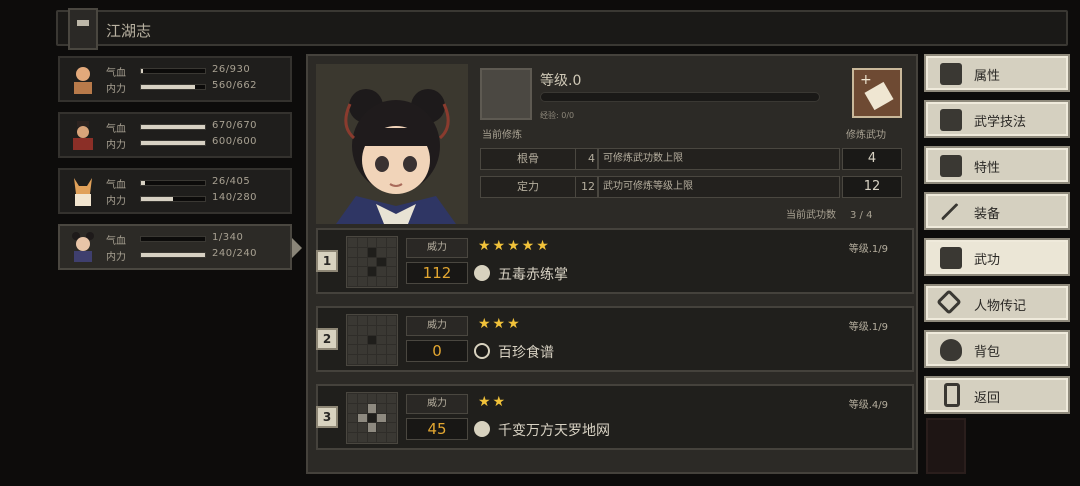 This screenshot has height=486, width=1080. What do you see at coordinates (83, 247) in the screenshot?
I see `portrait-girl-icon` at bounding box center [83, 247].